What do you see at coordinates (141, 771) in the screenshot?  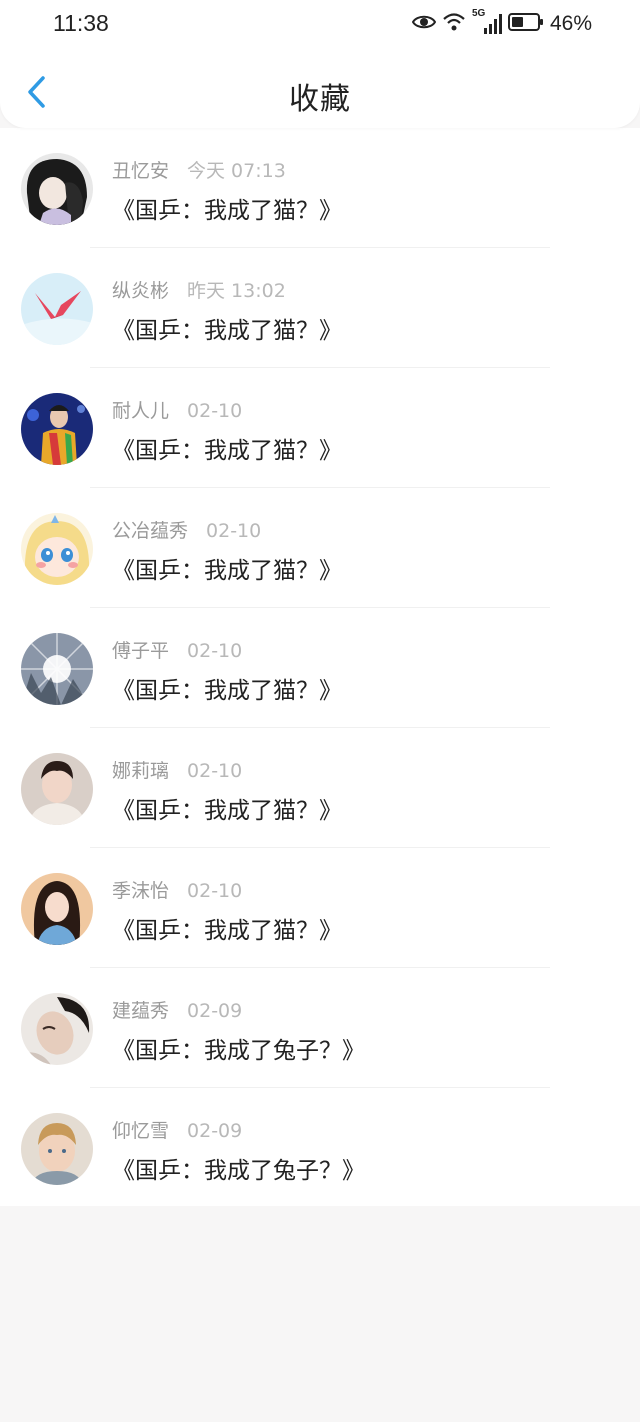 I see `user-name: 娜莉璃` at bounding box center [141, 771].